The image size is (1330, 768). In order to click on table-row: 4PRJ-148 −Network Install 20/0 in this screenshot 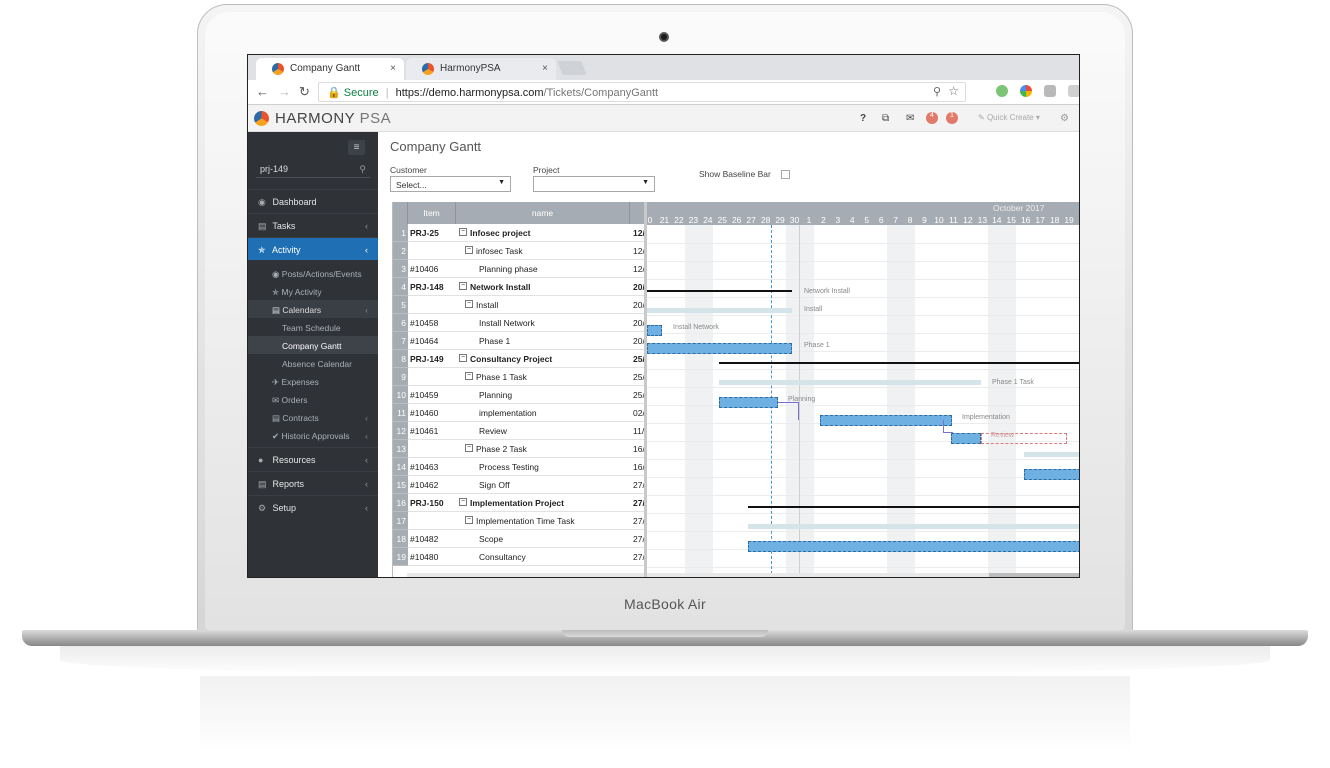, I will do `click(518, 287)`.